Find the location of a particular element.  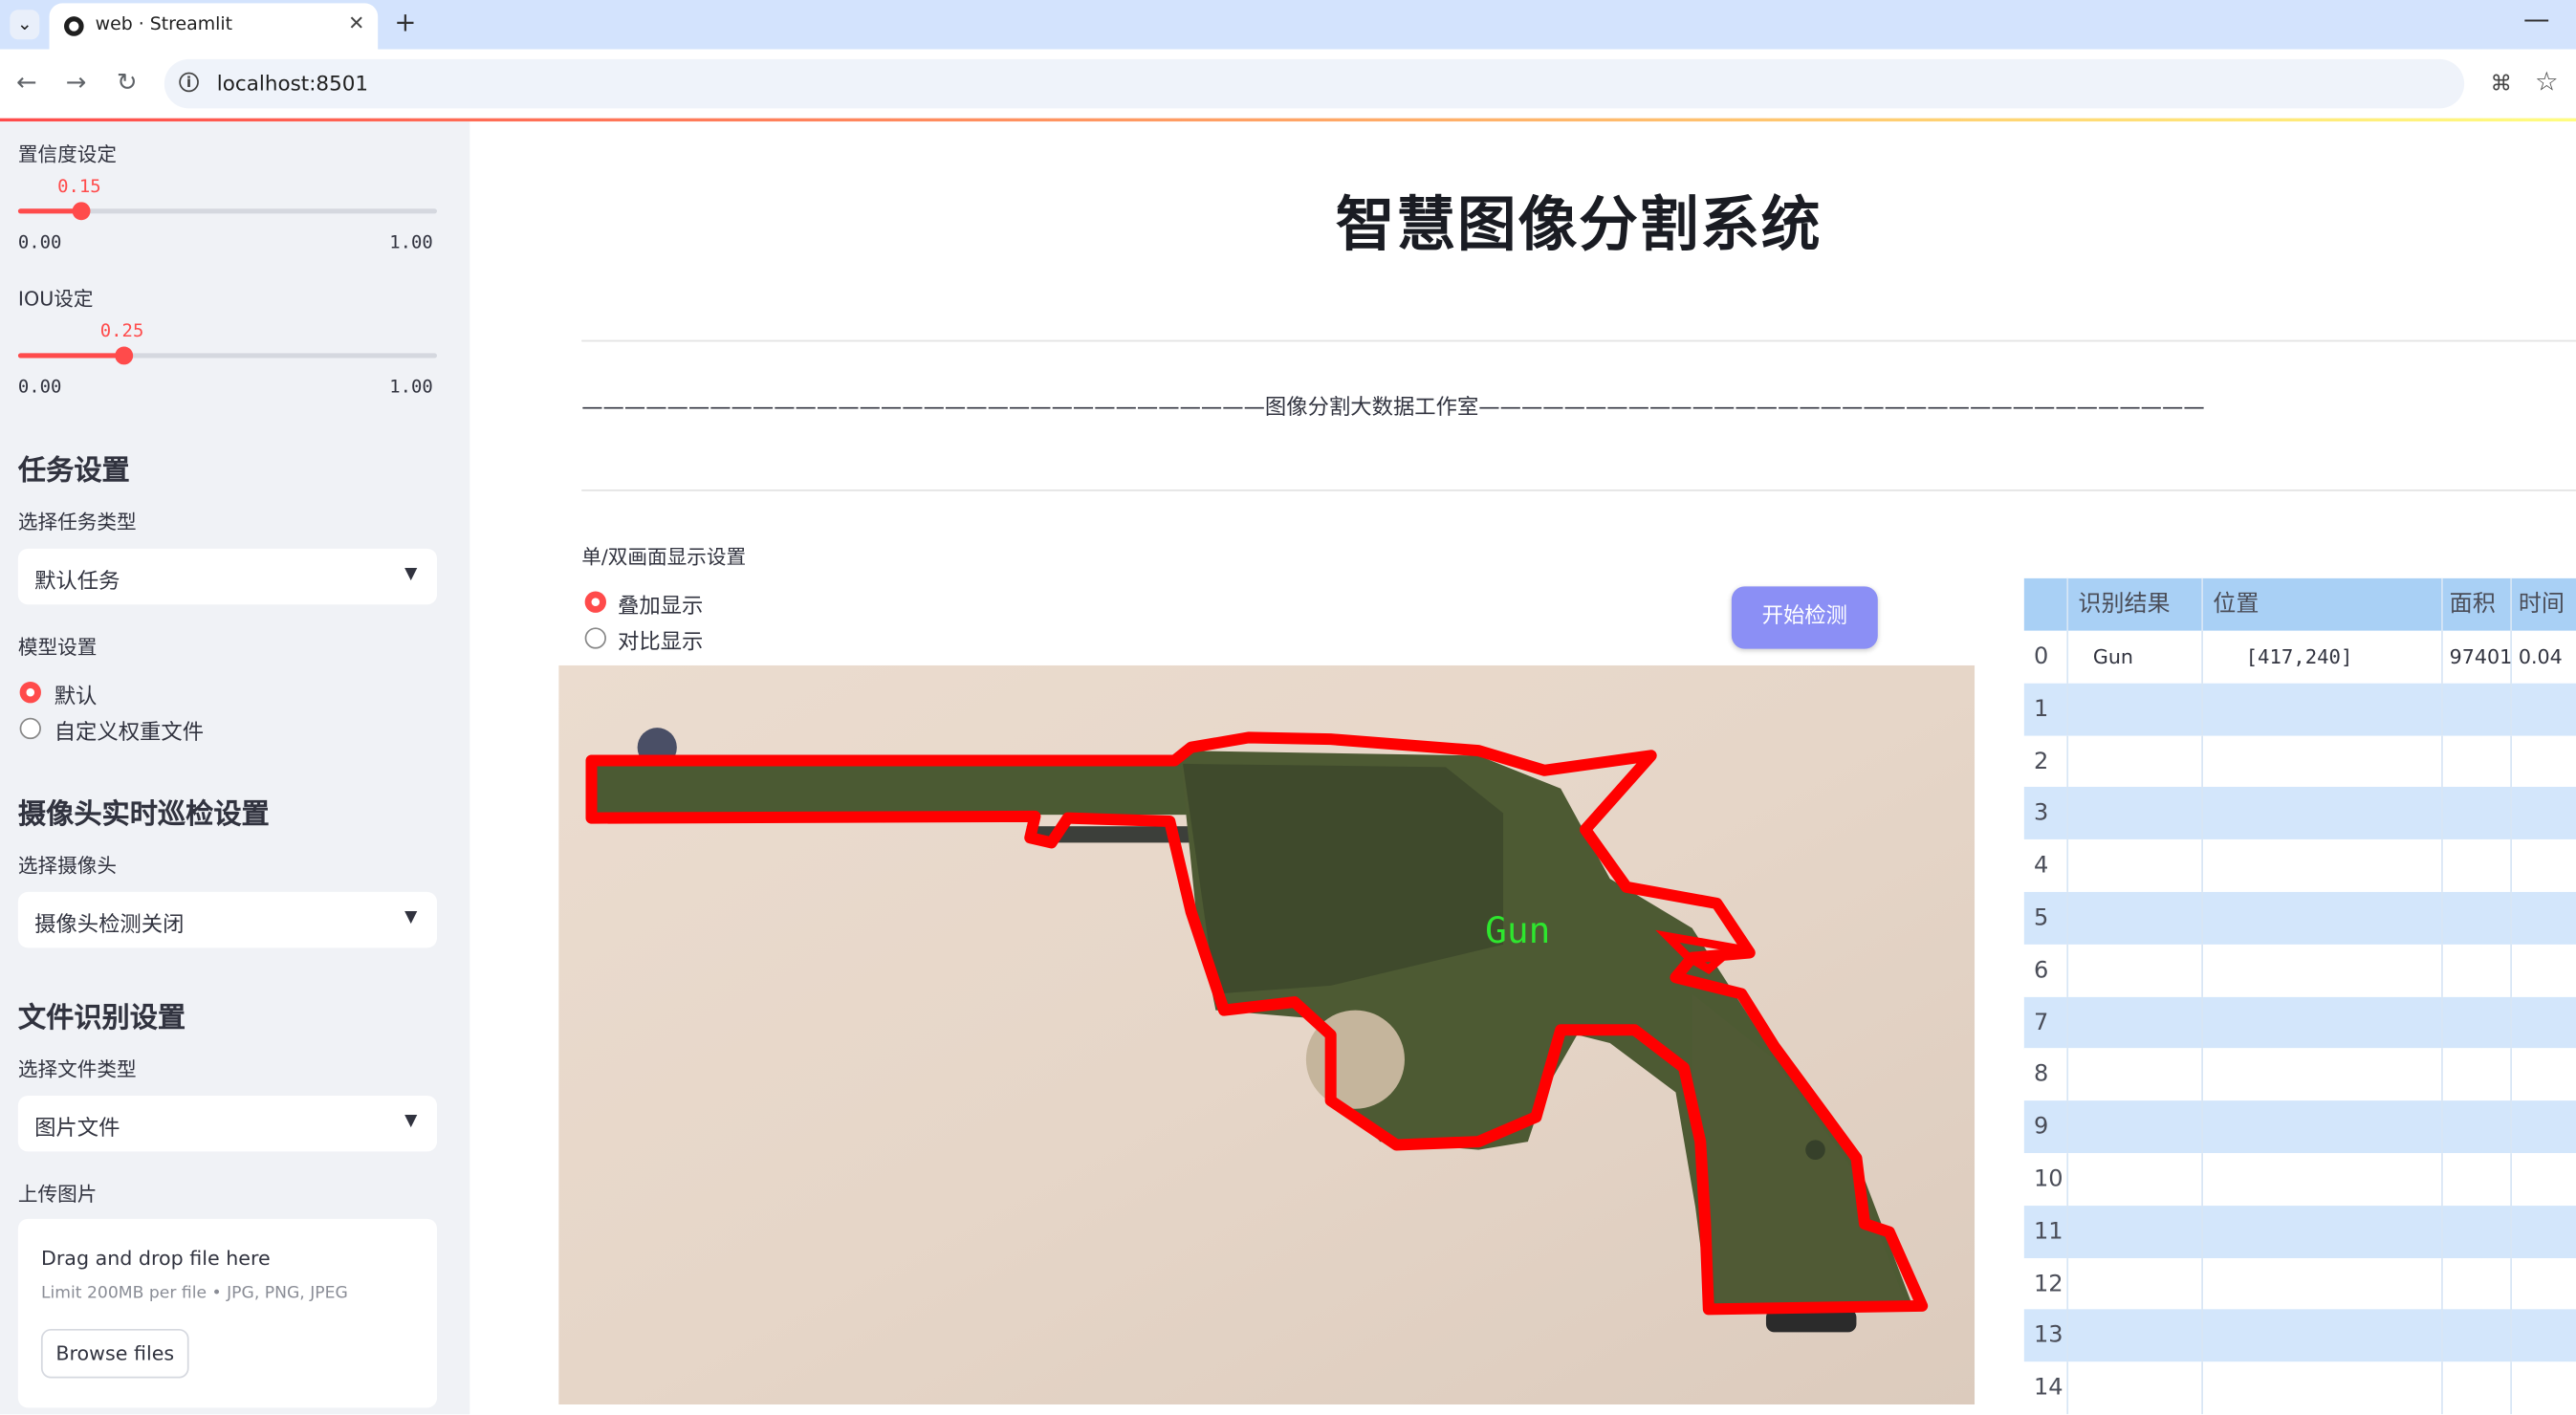

header-index is located at coordinates (2046, 604).